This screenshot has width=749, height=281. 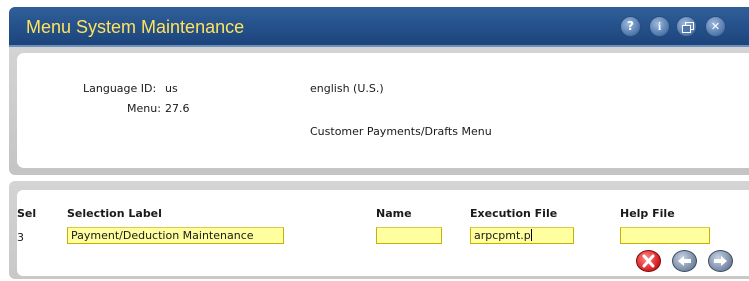 I want to click on column-header-name: Name, so click(x=394, y=213).